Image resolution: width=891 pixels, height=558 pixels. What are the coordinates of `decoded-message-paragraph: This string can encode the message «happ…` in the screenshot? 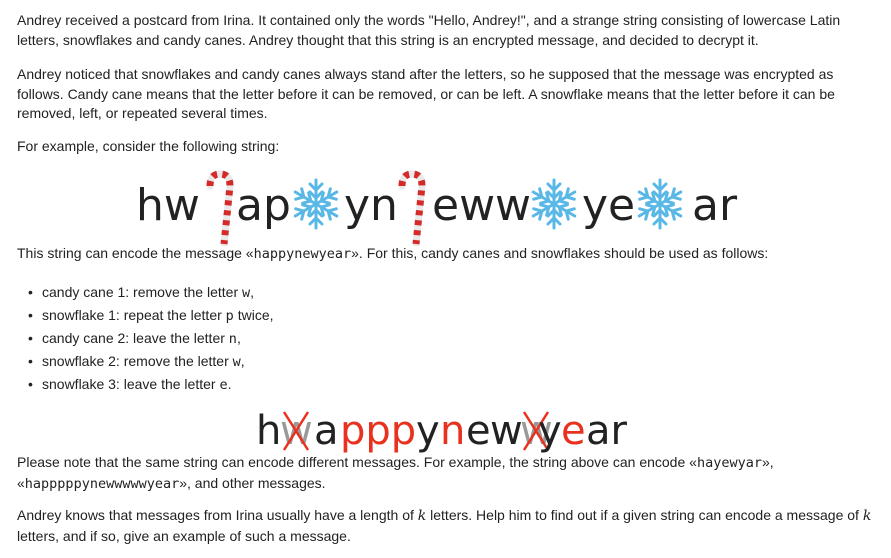 It's located at (393, 253).